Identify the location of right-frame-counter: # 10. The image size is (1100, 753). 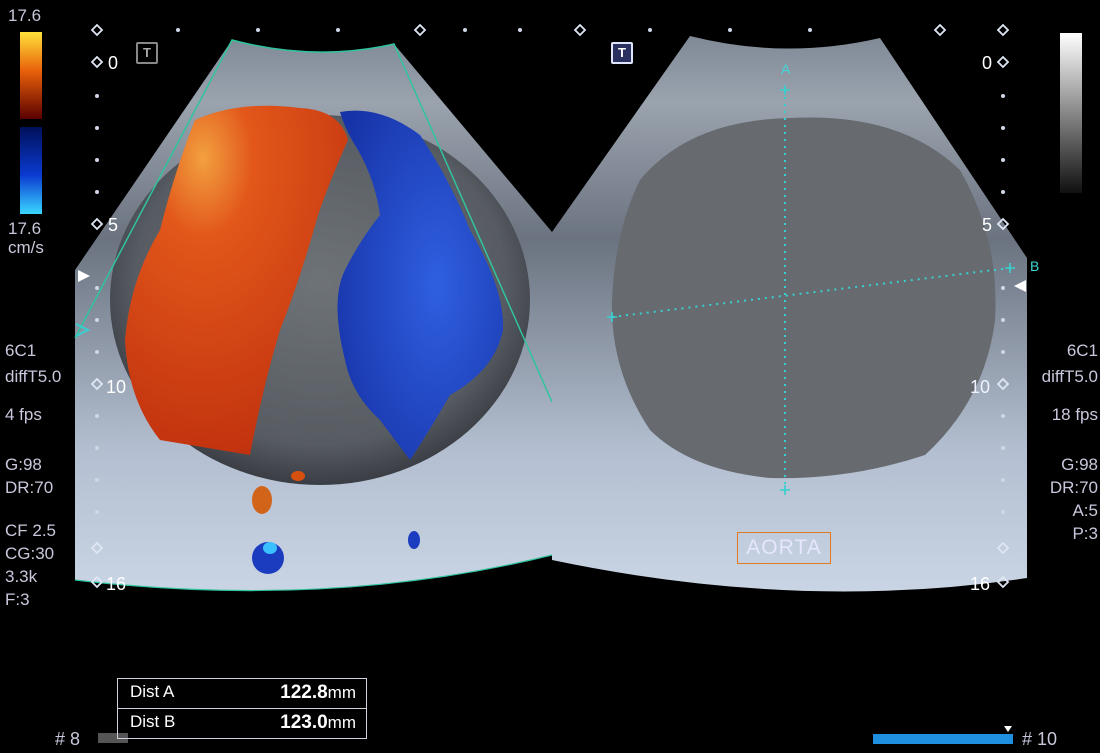
(1040, 739).